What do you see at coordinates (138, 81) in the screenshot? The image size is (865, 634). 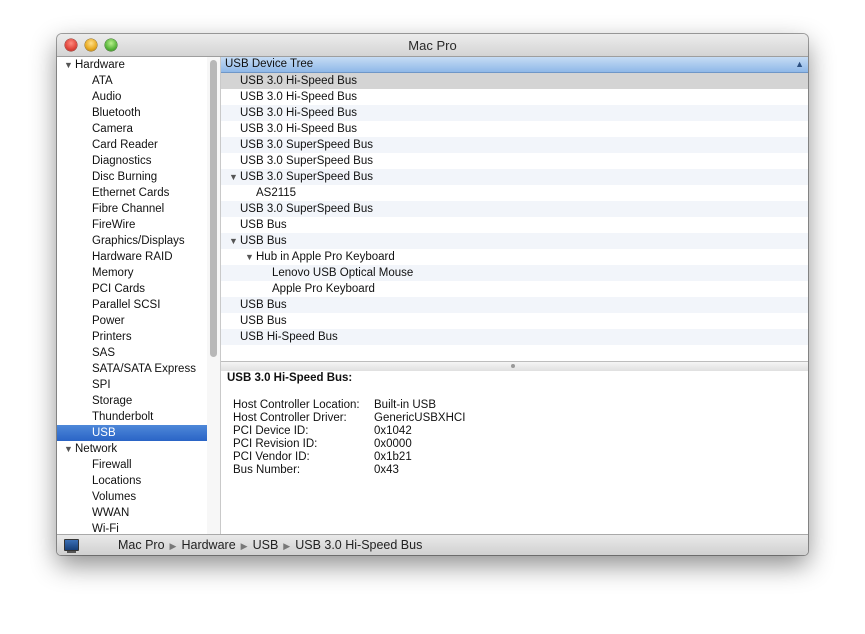 I see `sidebar-item-ata: ATA` at bounding box center [138, 81].